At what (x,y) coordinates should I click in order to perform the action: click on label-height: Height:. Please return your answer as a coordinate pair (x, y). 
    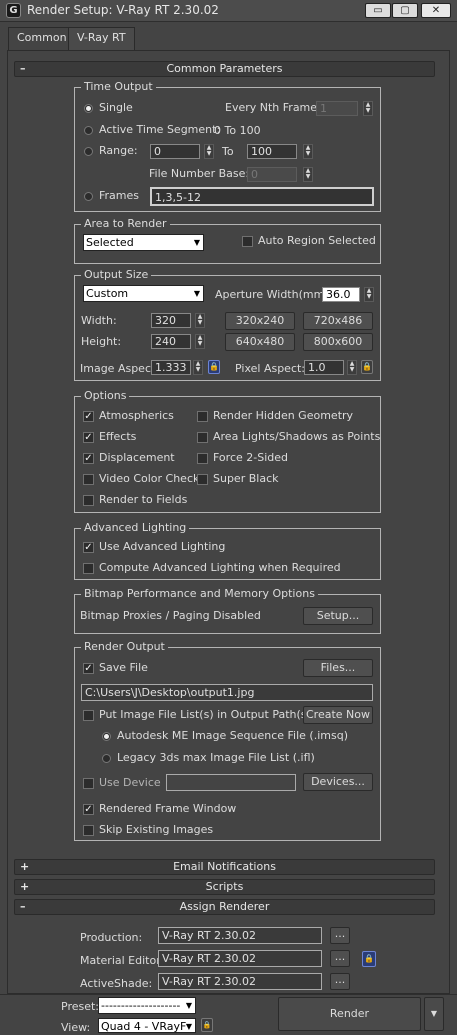
    Looking at the image, I should click on (101, 341).